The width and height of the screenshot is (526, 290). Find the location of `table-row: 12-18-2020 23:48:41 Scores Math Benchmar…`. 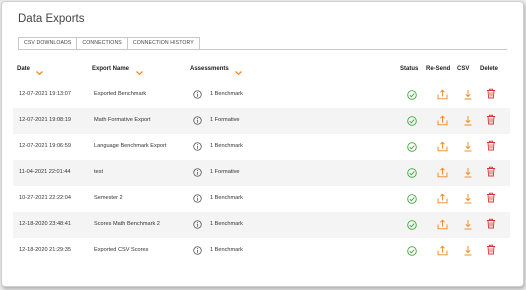

table-row: 12-18-2020 23:48:41 Scores Math Benchmar… is located at coordinates (261, 225).